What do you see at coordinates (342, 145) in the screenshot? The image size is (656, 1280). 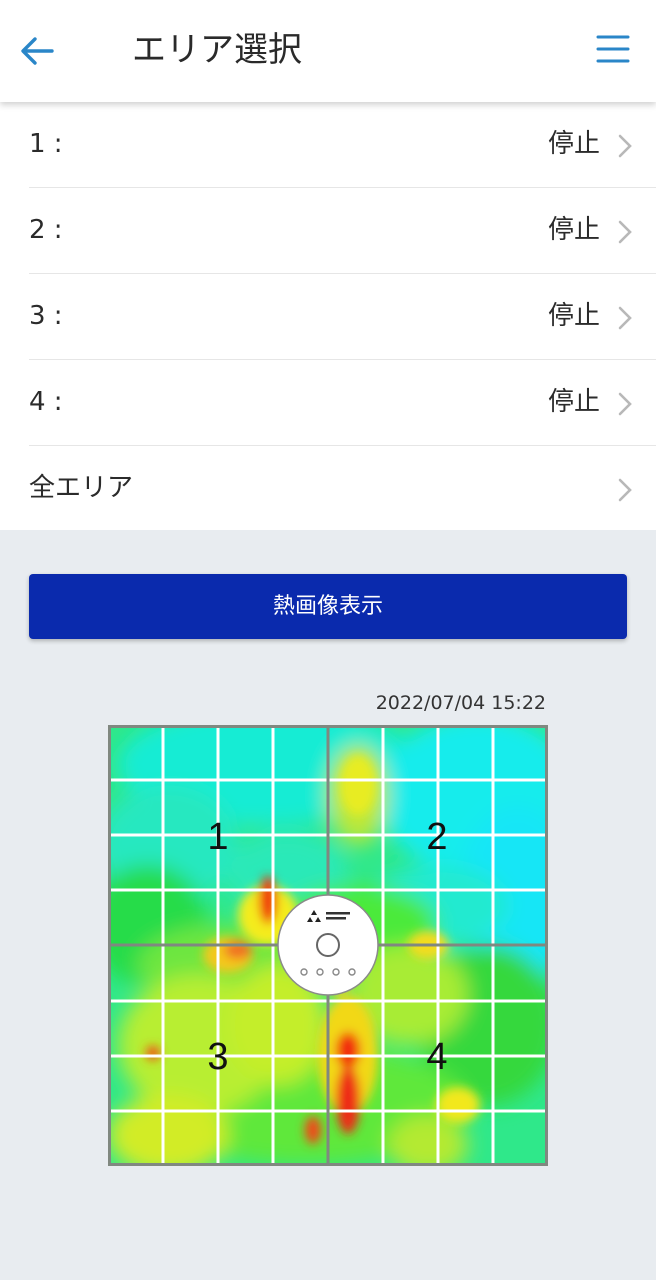 I see `area-row-1: 1 : 停止` at bounding box center [342, 145].